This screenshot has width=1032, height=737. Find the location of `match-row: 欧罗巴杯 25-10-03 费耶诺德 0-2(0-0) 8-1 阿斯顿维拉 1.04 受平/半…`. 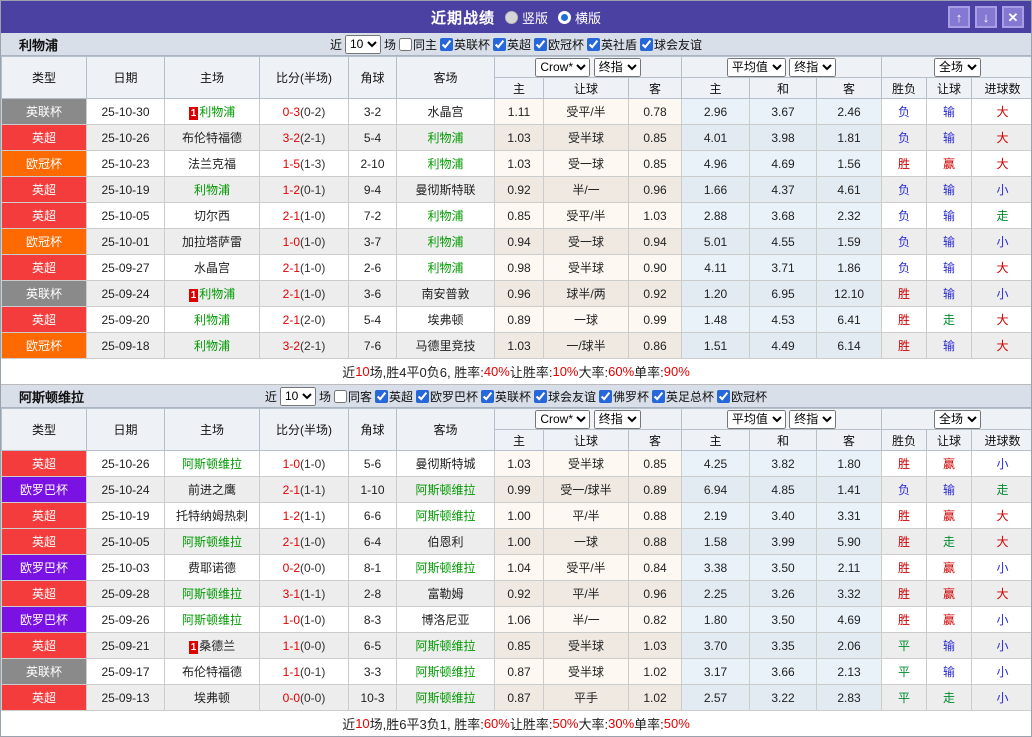

match-row: 欧罗巴杯 25-10-03 费耶诺德 0-2(0-0) 8-1 阿斯顿维拉 1.04 受平/半… is located at coordinates (516, 567).